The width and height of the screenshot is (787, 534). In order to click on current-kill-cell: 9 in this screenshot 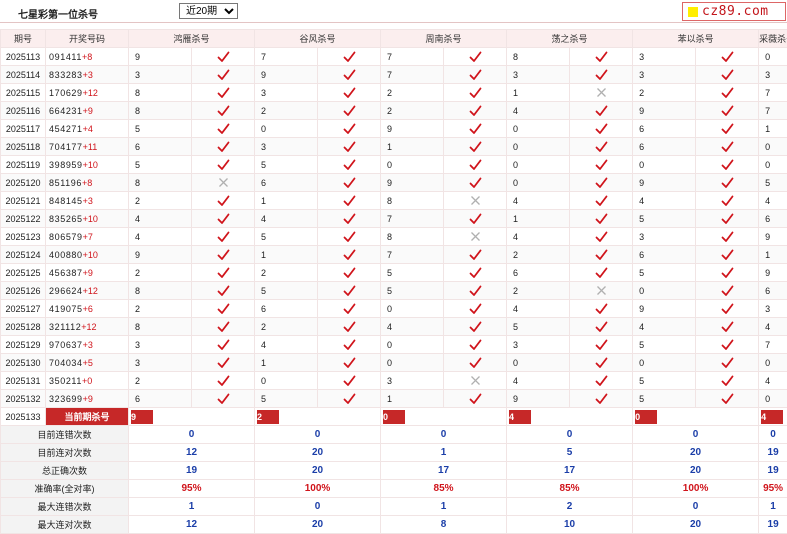, I will do `click(192, 417)`.